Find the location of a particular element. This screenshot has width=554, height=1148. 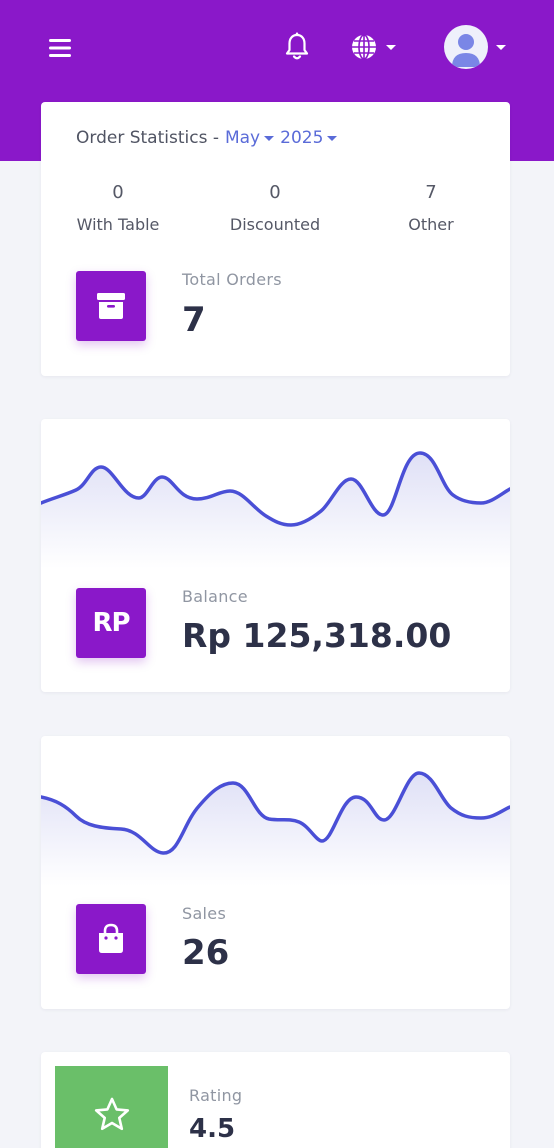

card-title: Order Statistics - is located at coordinates (147, 138).